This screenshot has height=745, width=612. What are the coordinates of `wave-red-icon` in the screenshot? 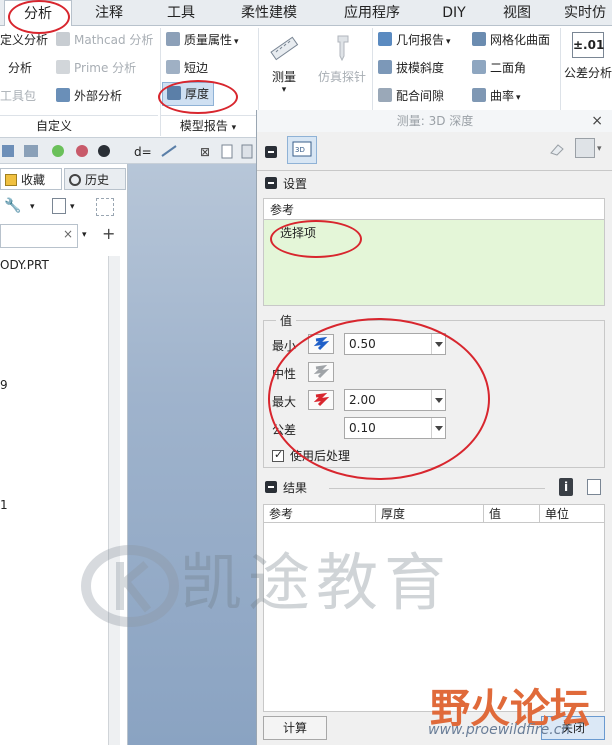 It's located at (321, 399).